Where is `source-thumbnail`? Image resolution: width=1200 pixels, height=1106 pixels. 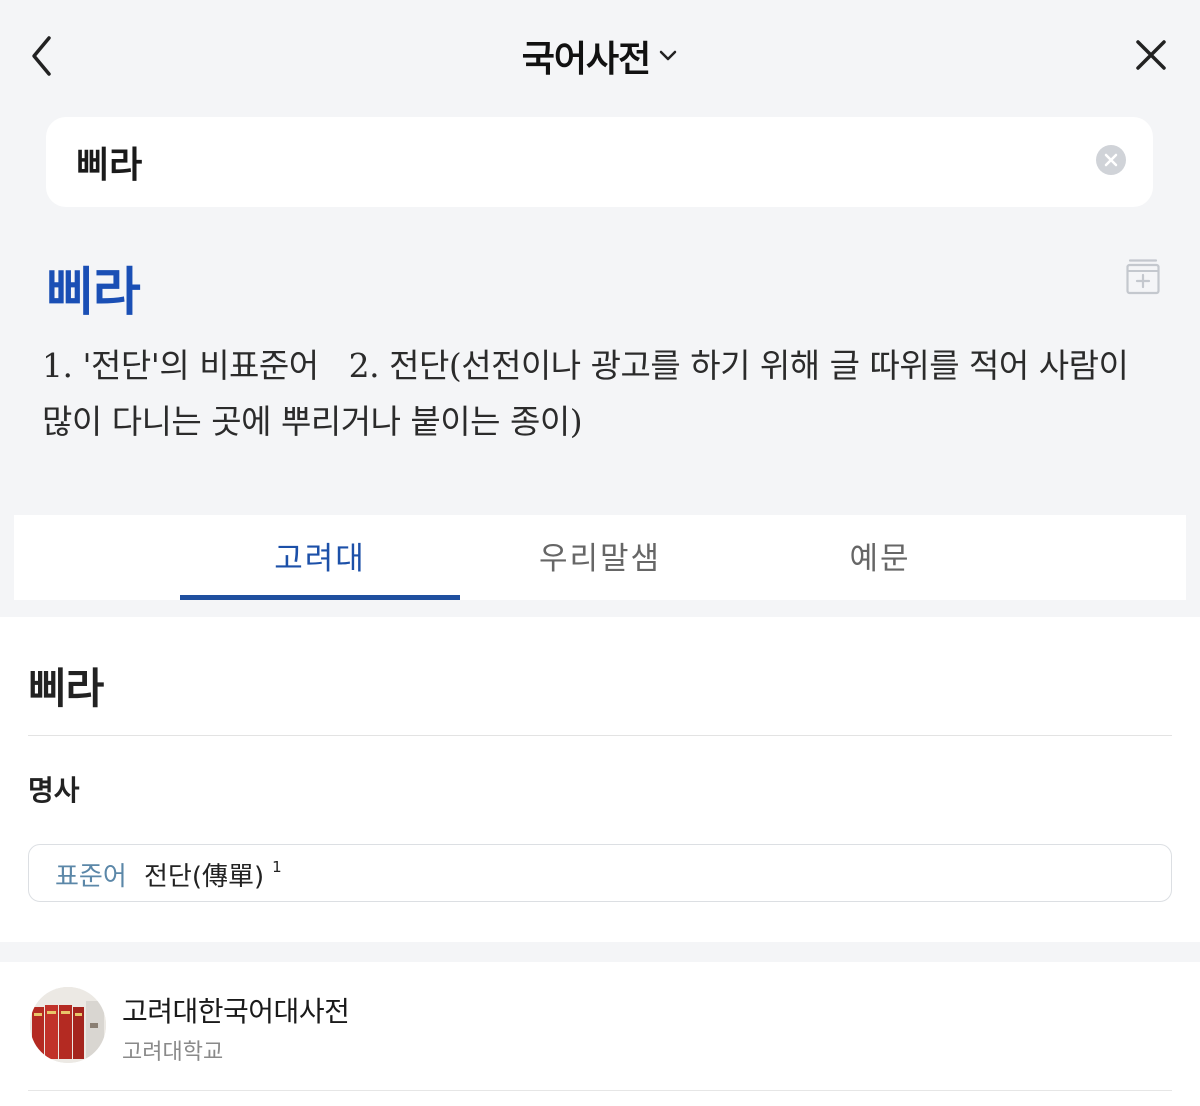 source-thumbnail is located at coordinates (68, 1025).